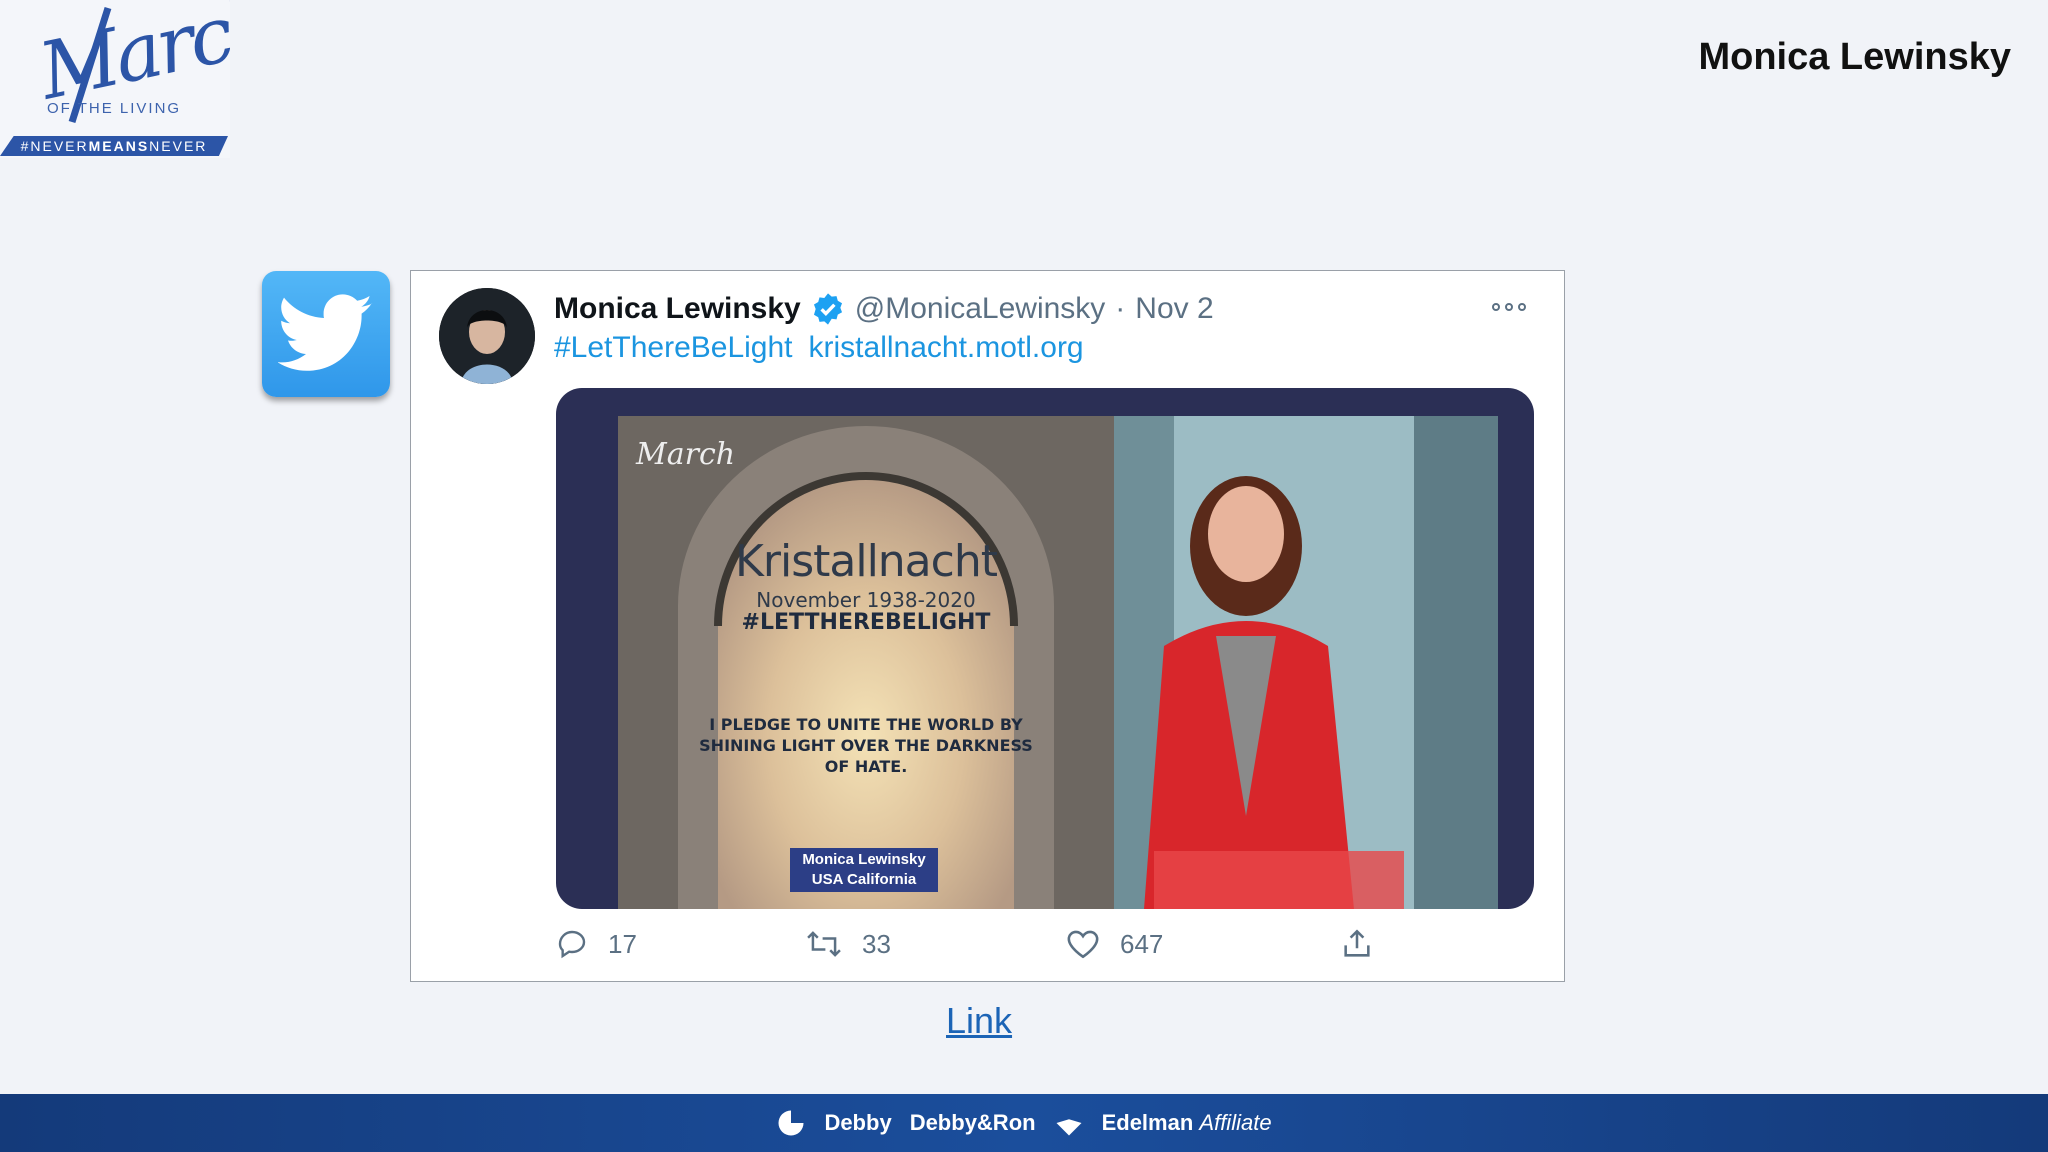 The image size is (2048, 1152). What do you see at coordinates (980, 309) in the screenshot?
I see `author-handle: @MonicaLewinsky` at bounding box center [980, 309].